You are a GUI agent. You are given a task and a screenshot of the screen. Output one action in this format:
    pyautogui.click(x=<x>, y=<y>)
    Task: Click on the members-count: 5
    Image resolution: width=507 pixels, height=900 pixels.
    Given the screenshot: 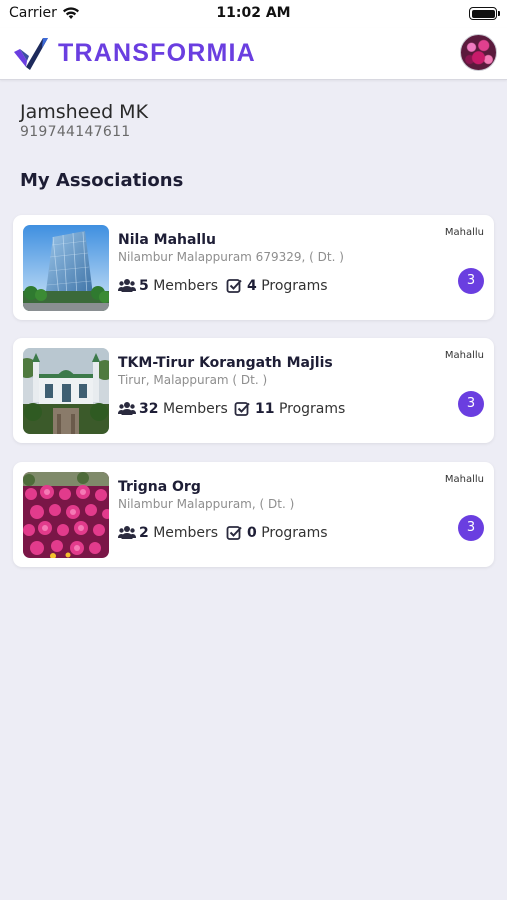 What is the action you would take?
    pyautogui.click(x=144, y=286)
    